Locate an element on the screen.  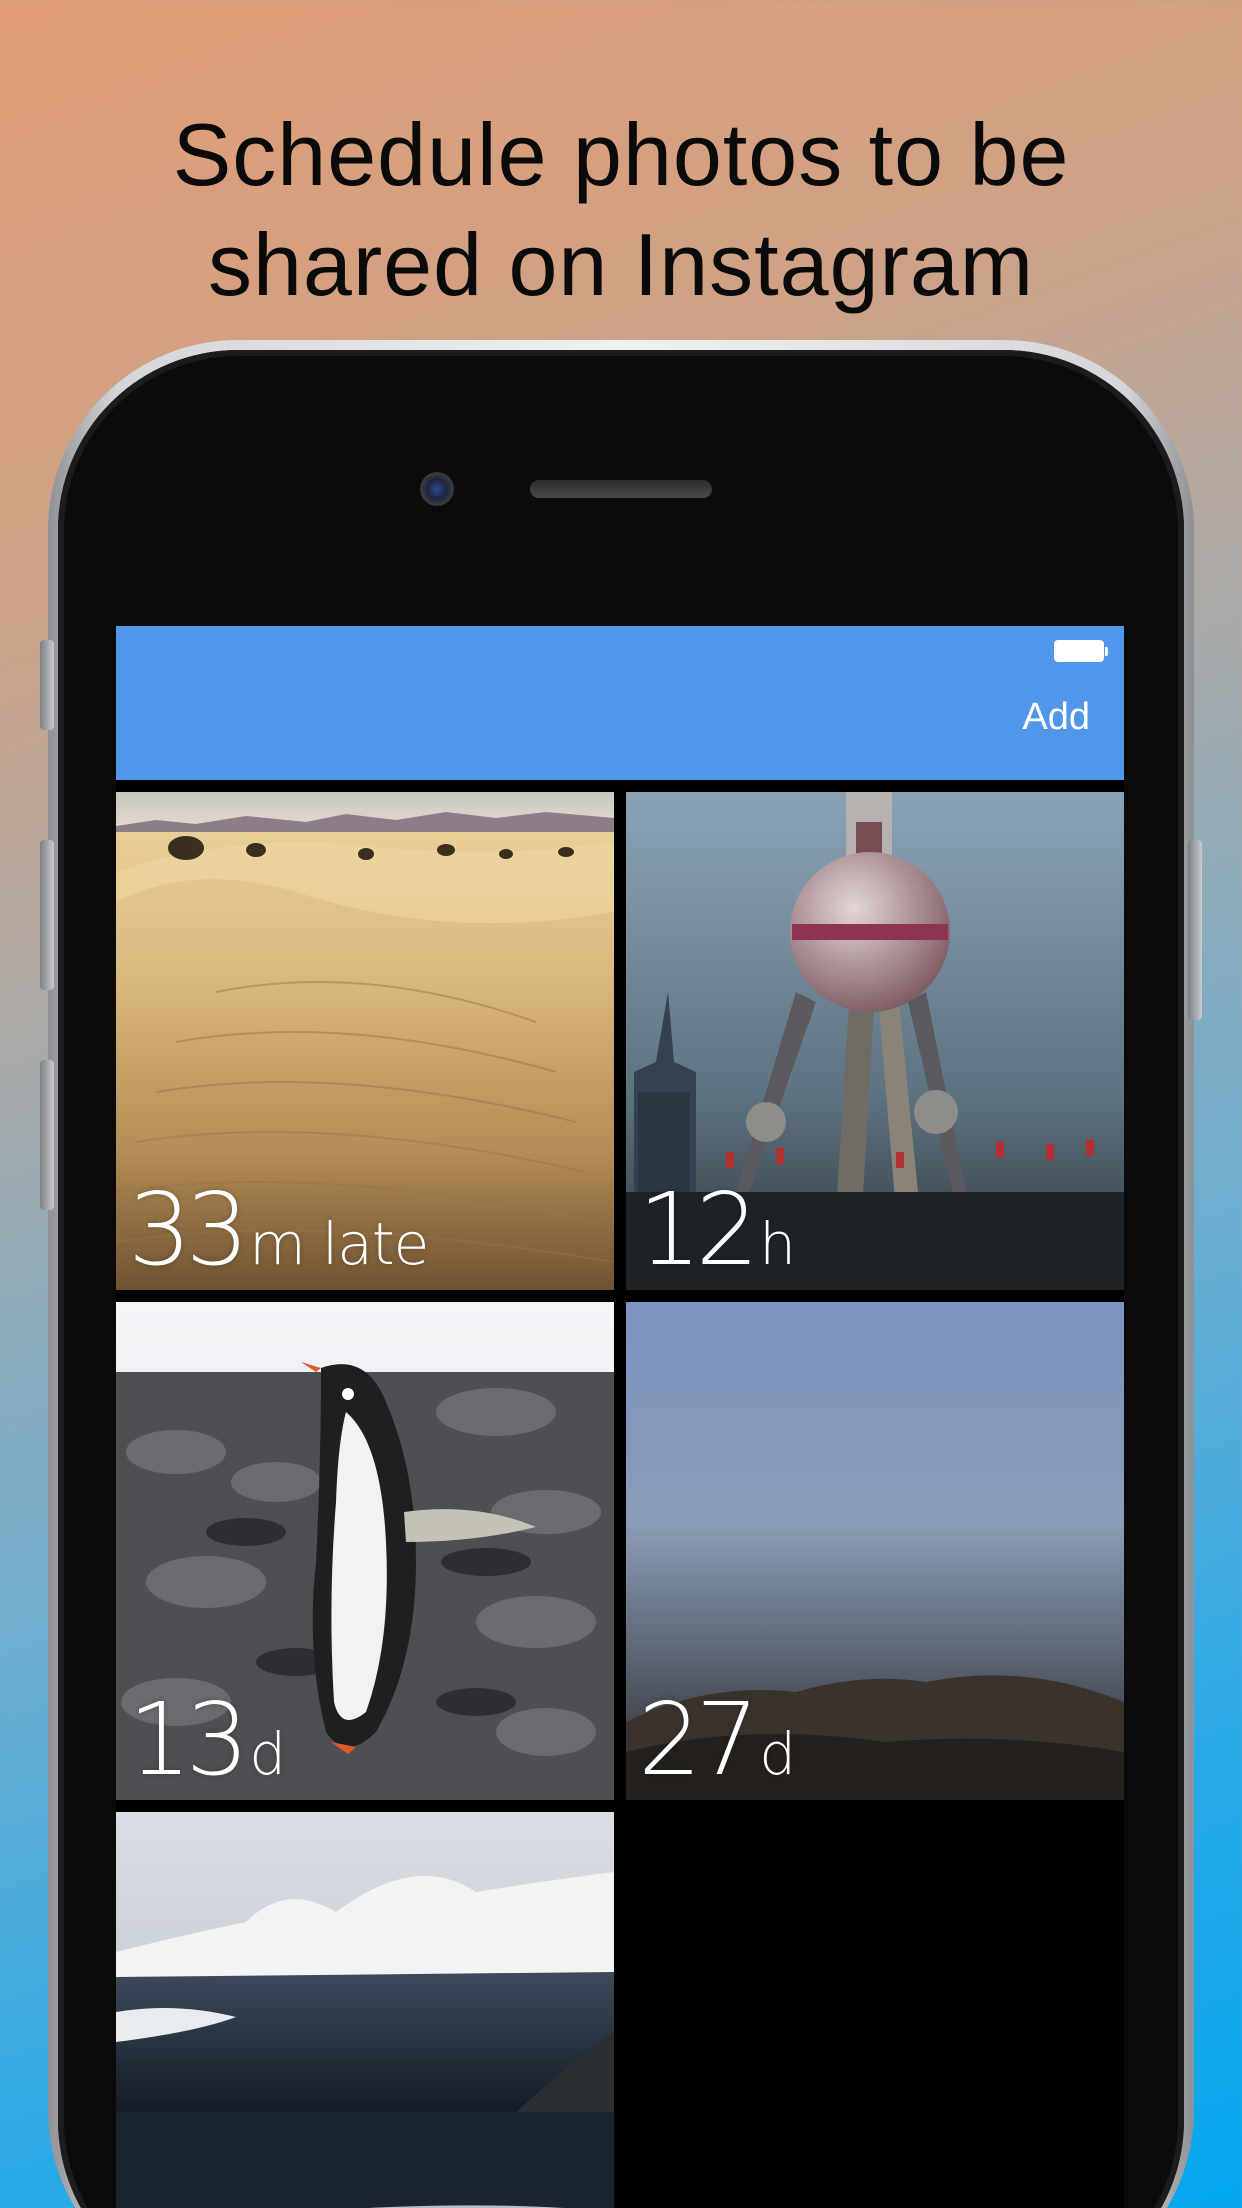
schedule-countdown: 33 m late is located at coordinates (278, 1230).